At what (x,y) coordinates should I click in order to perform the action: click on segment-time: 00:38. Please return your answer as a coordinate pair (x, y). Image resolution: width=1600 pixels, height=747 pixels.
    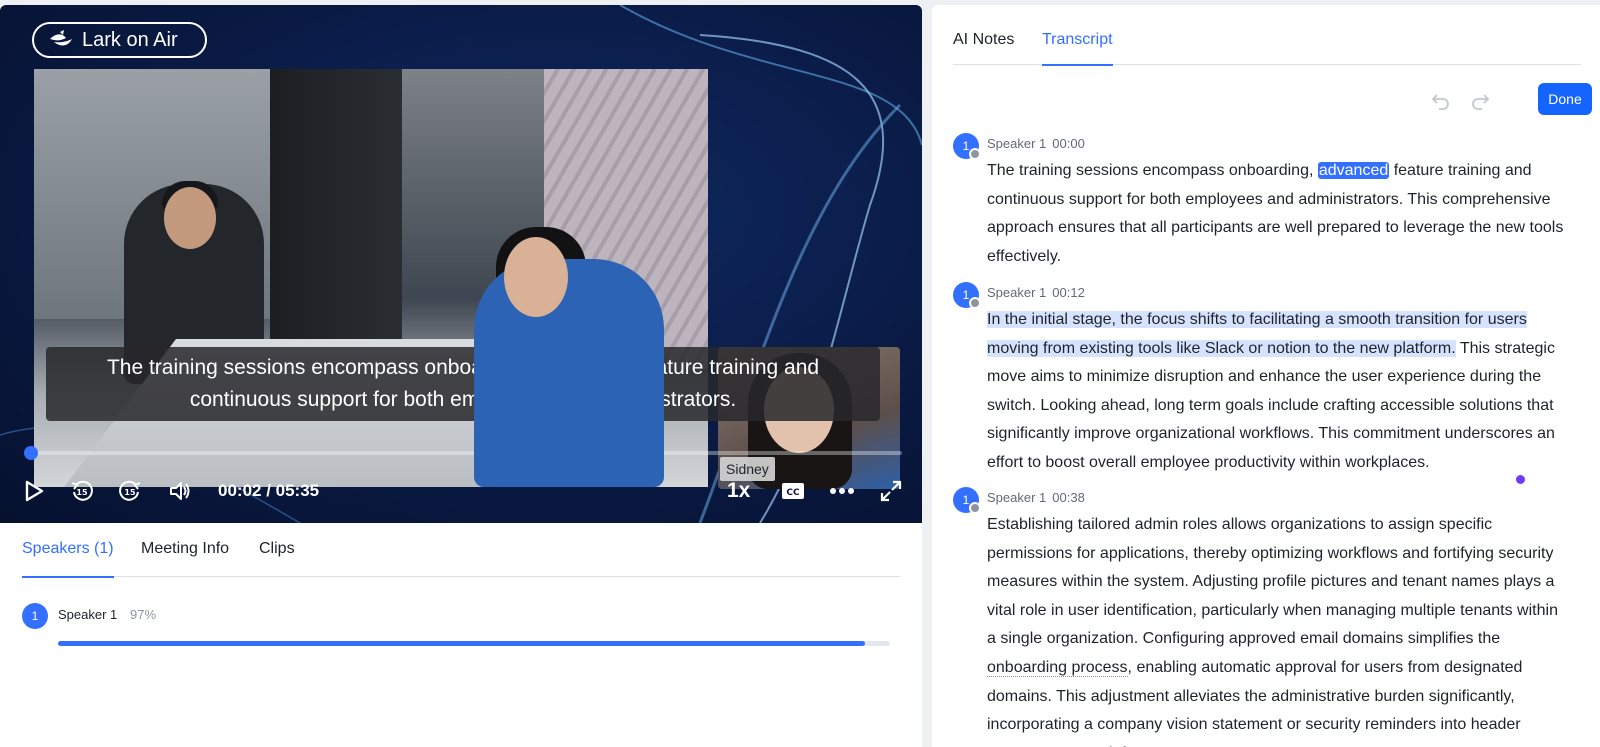
    Looking at the image, I should click on (1068, 497).